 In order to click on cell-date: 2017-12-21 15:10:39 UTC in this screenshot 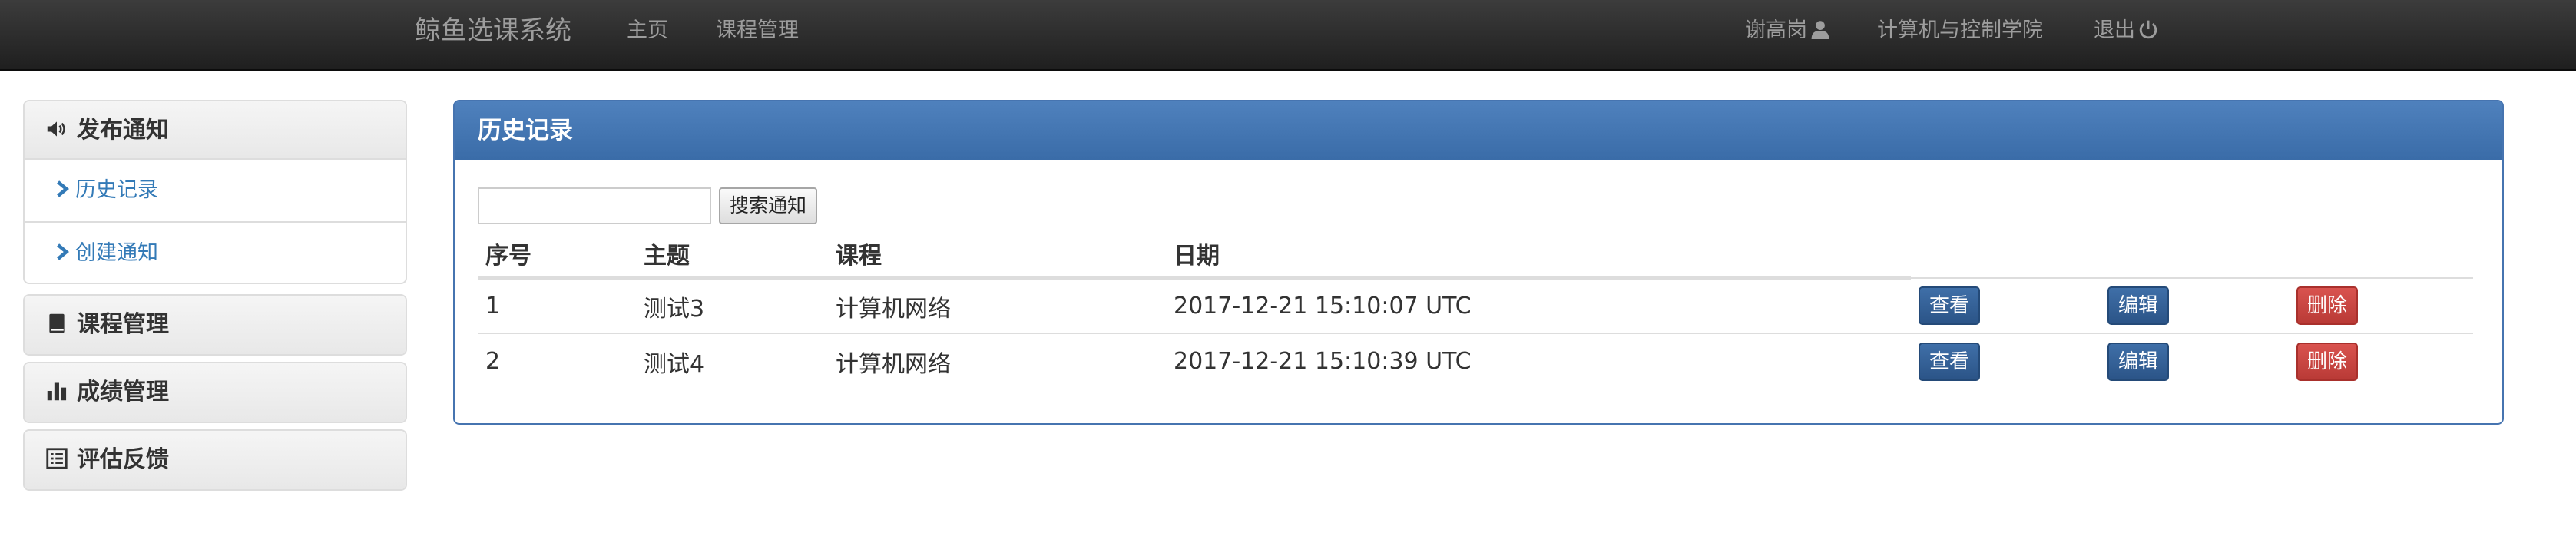, I will do `click(1538, 361)`.